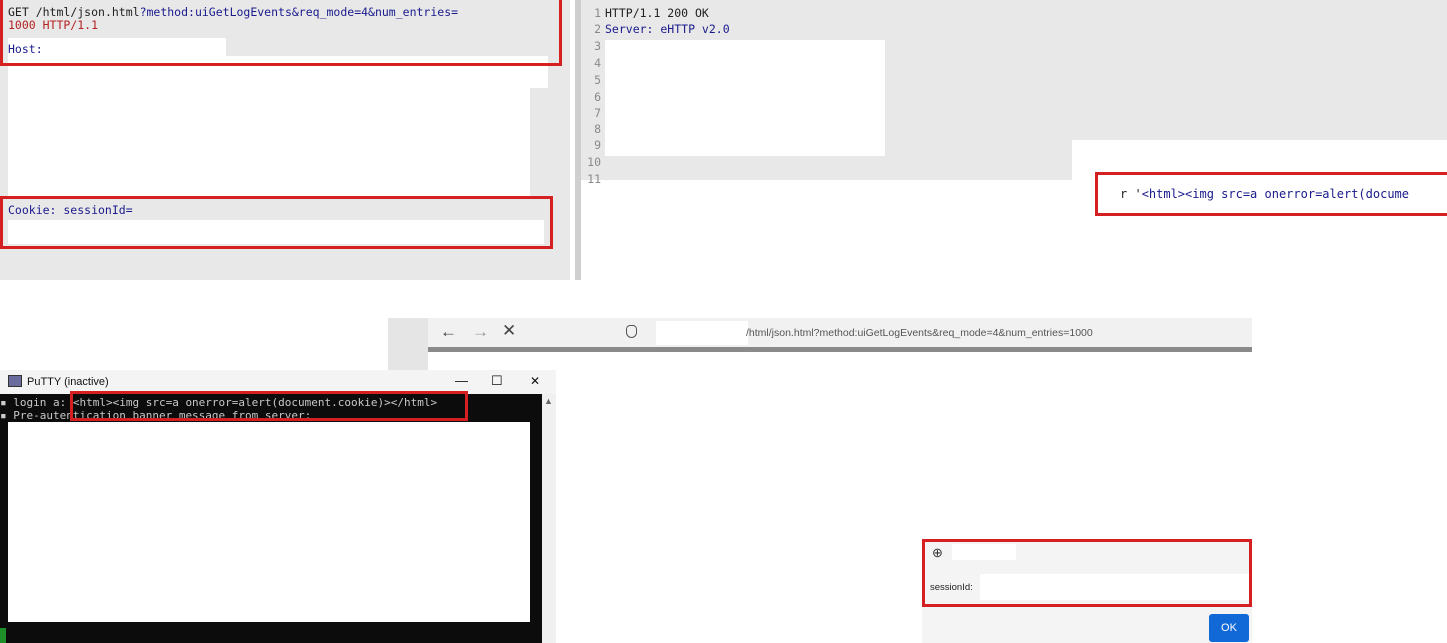 Image resolution: width=1447 pixels, height=643 pixels. I want to click on line-number: 3, so click(597, 46).